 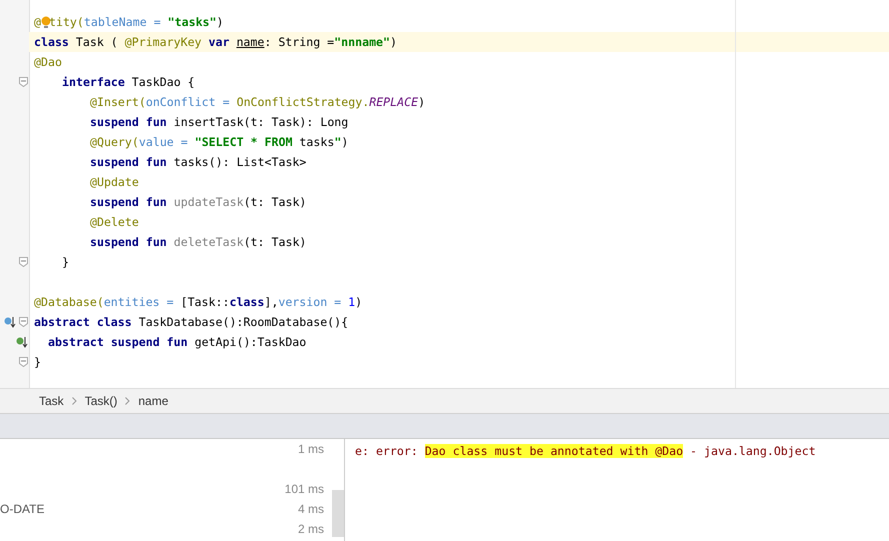 I want to click on error-message: e: error: Dao class must be annotated with @Dao - java.lang.Object, so click(x=585, y=451).